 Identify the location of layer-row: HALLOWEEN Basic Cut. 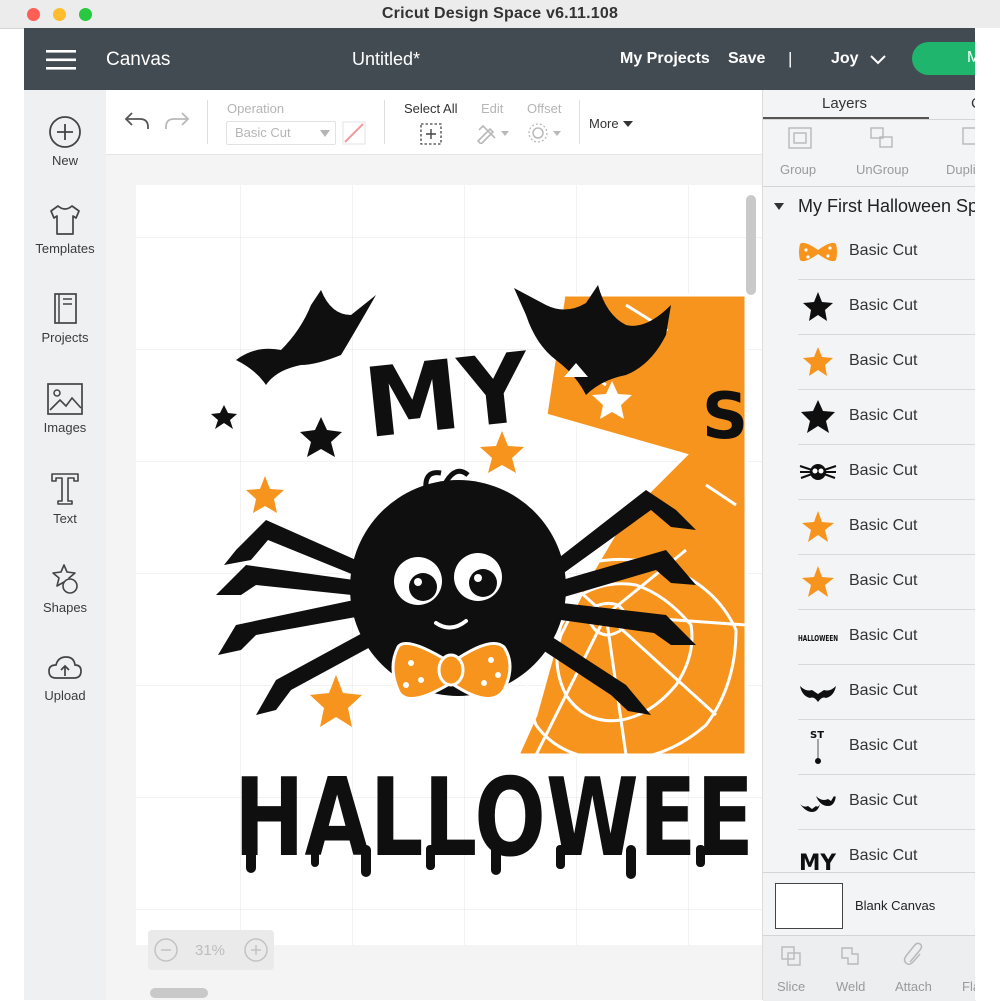
(887, 637).